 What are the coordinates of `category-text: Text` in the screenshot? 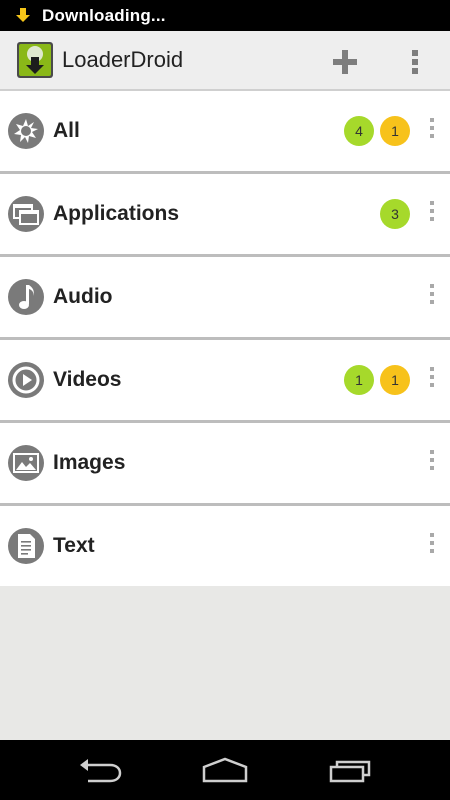 It's located at (225, 546).